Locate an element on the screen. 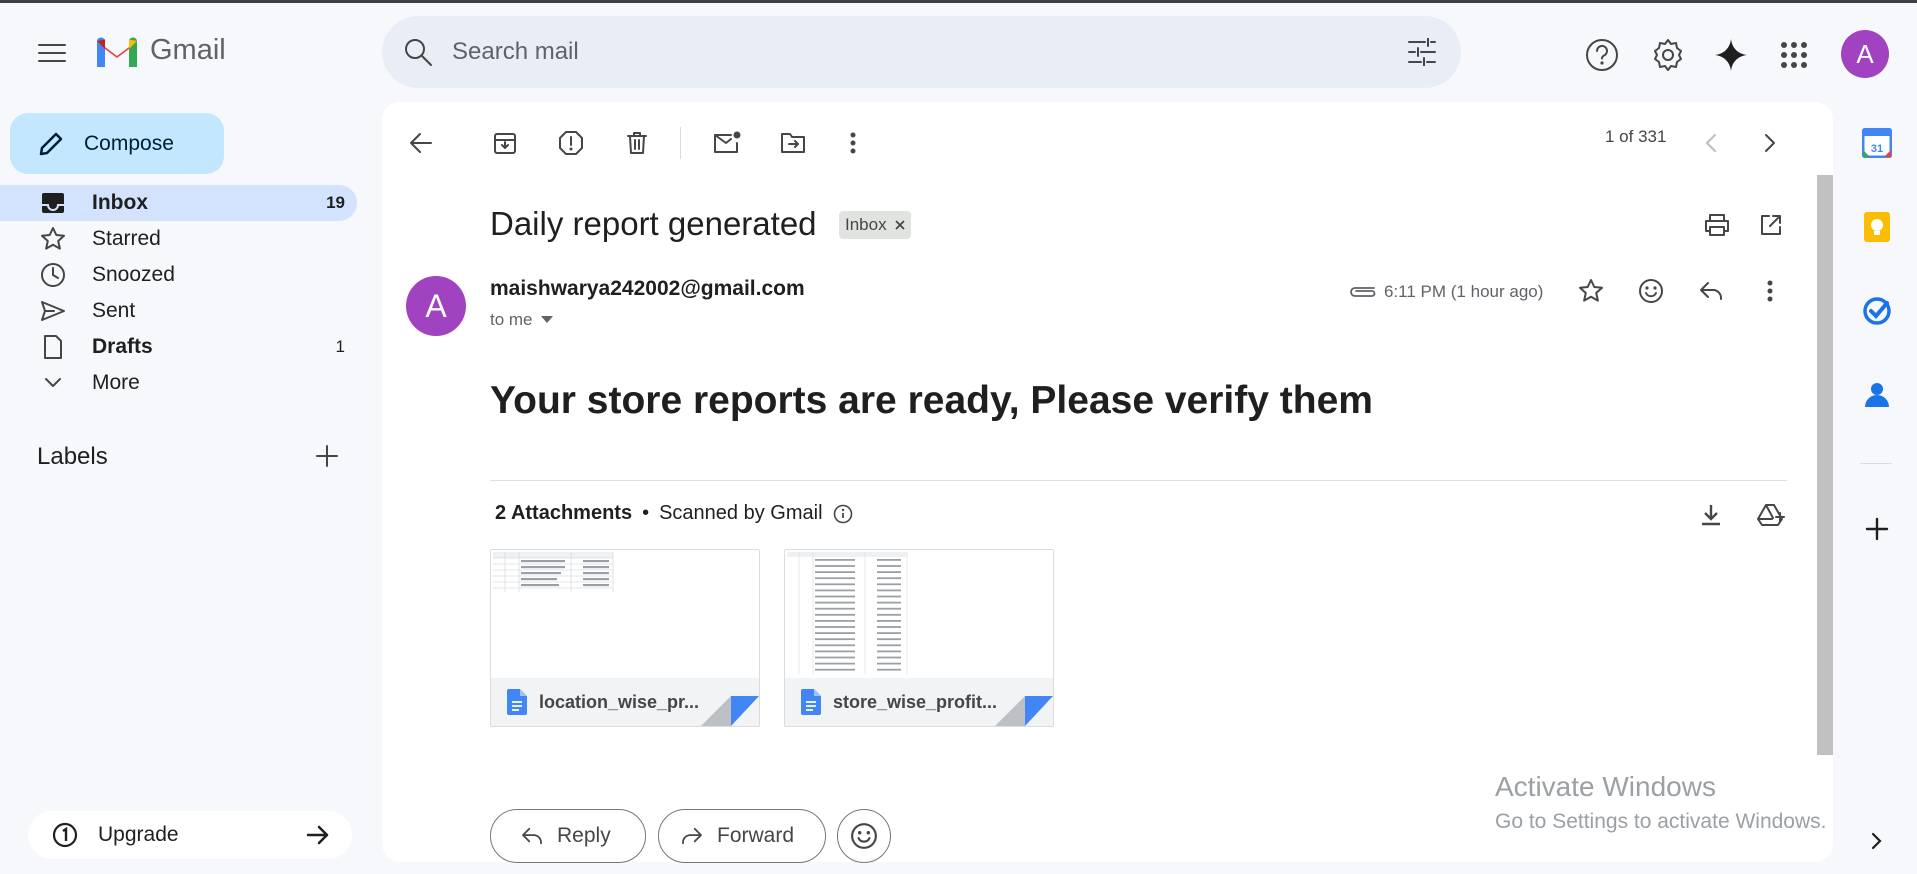 Image resolution: width=1917 pixels, height=874 pixels. account-avatar: A is located at coordinates (1865, 54).